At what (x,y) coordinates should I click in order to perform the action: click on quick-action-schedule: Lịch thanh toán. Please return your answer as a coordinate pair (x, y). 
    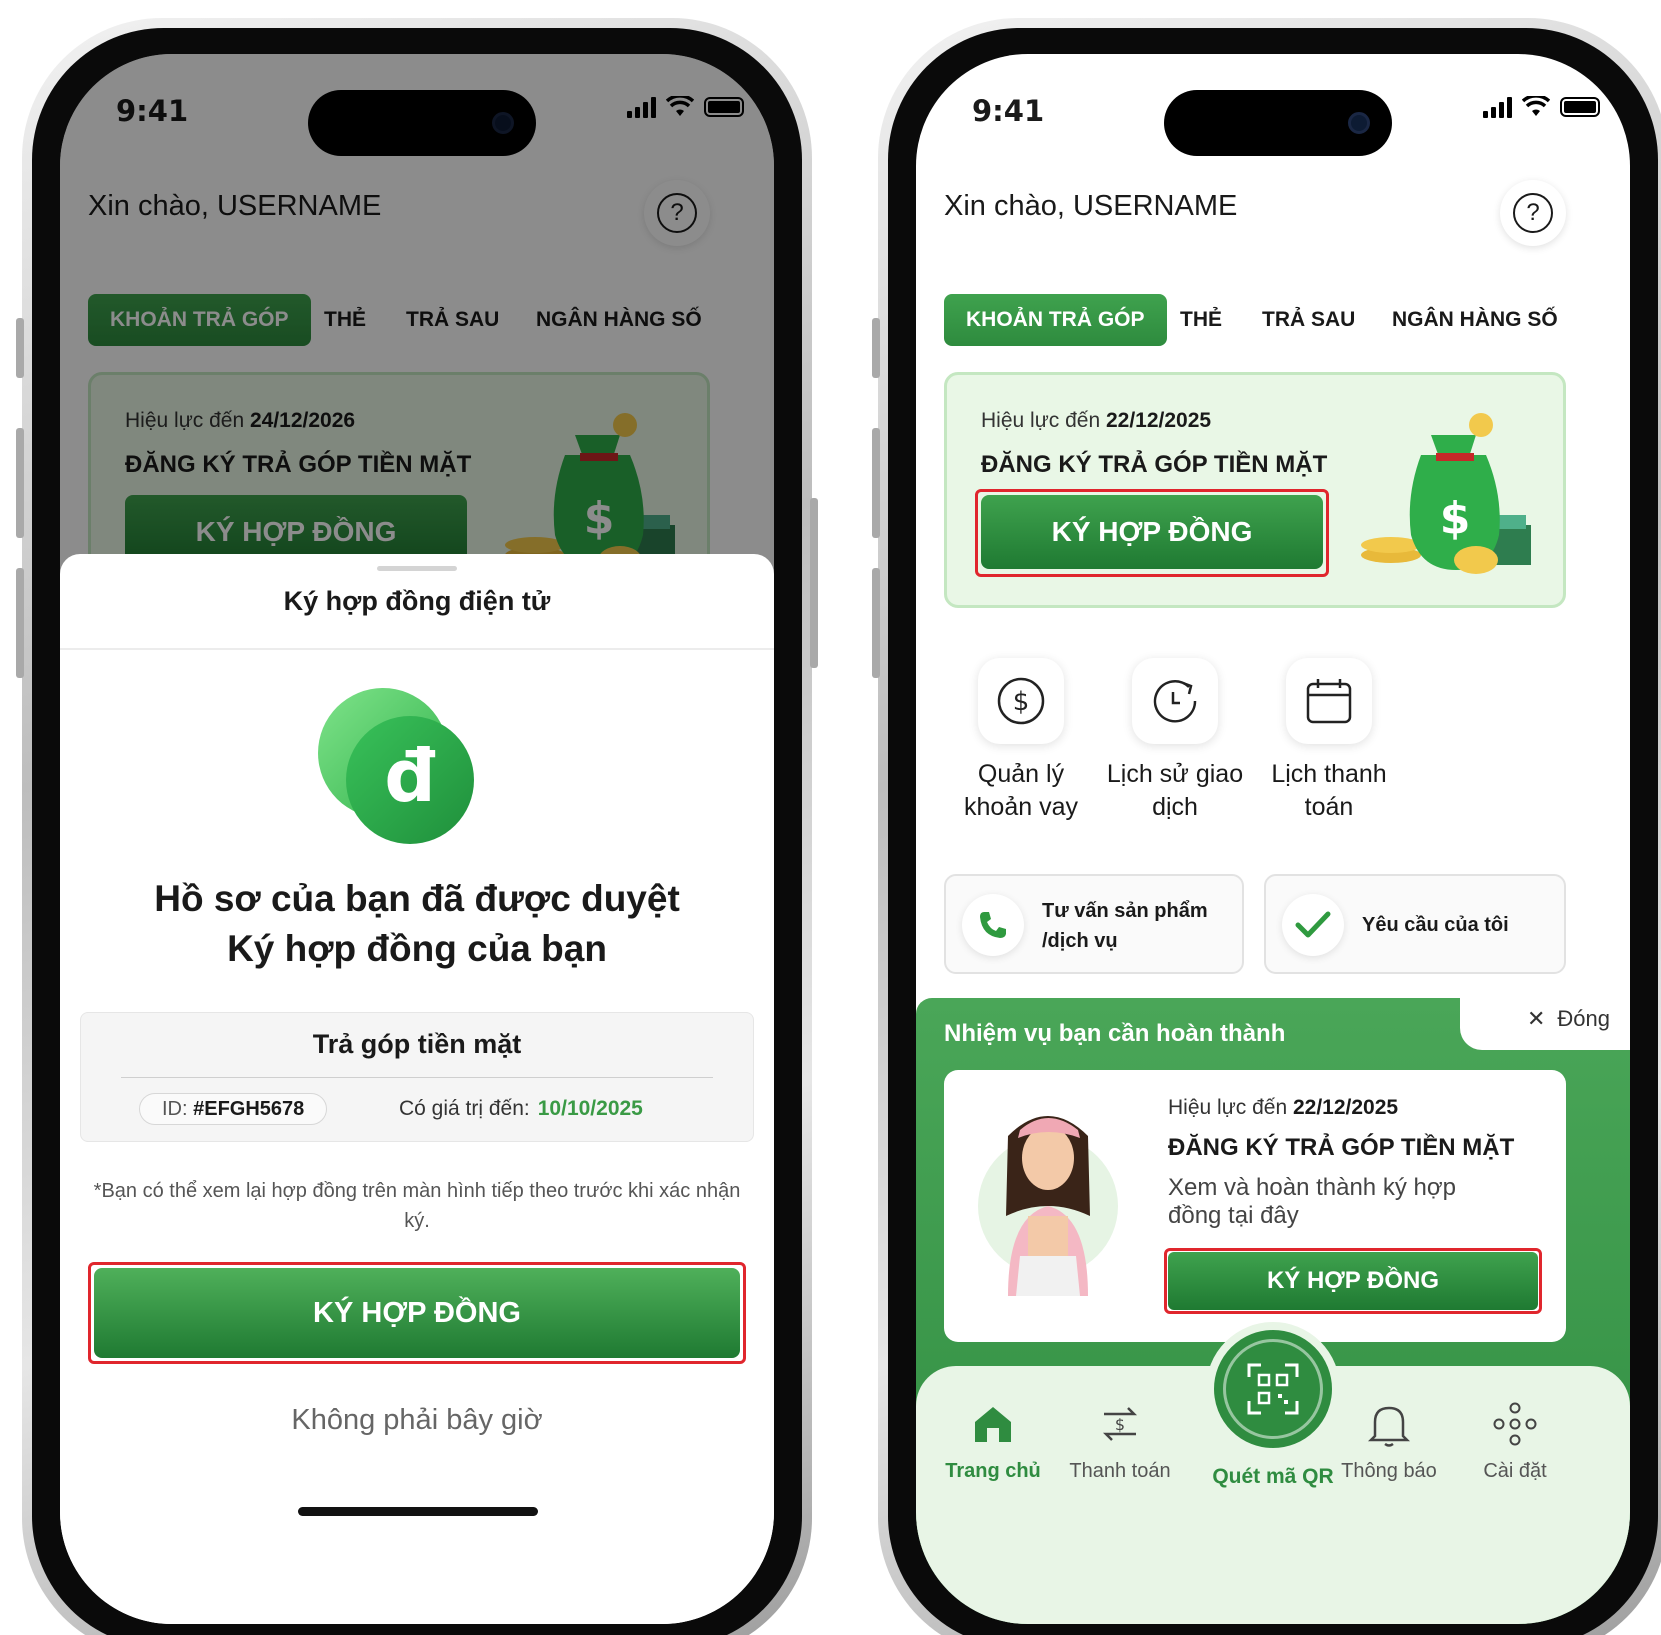
    Looking at the image, I should click on (1329, 741).